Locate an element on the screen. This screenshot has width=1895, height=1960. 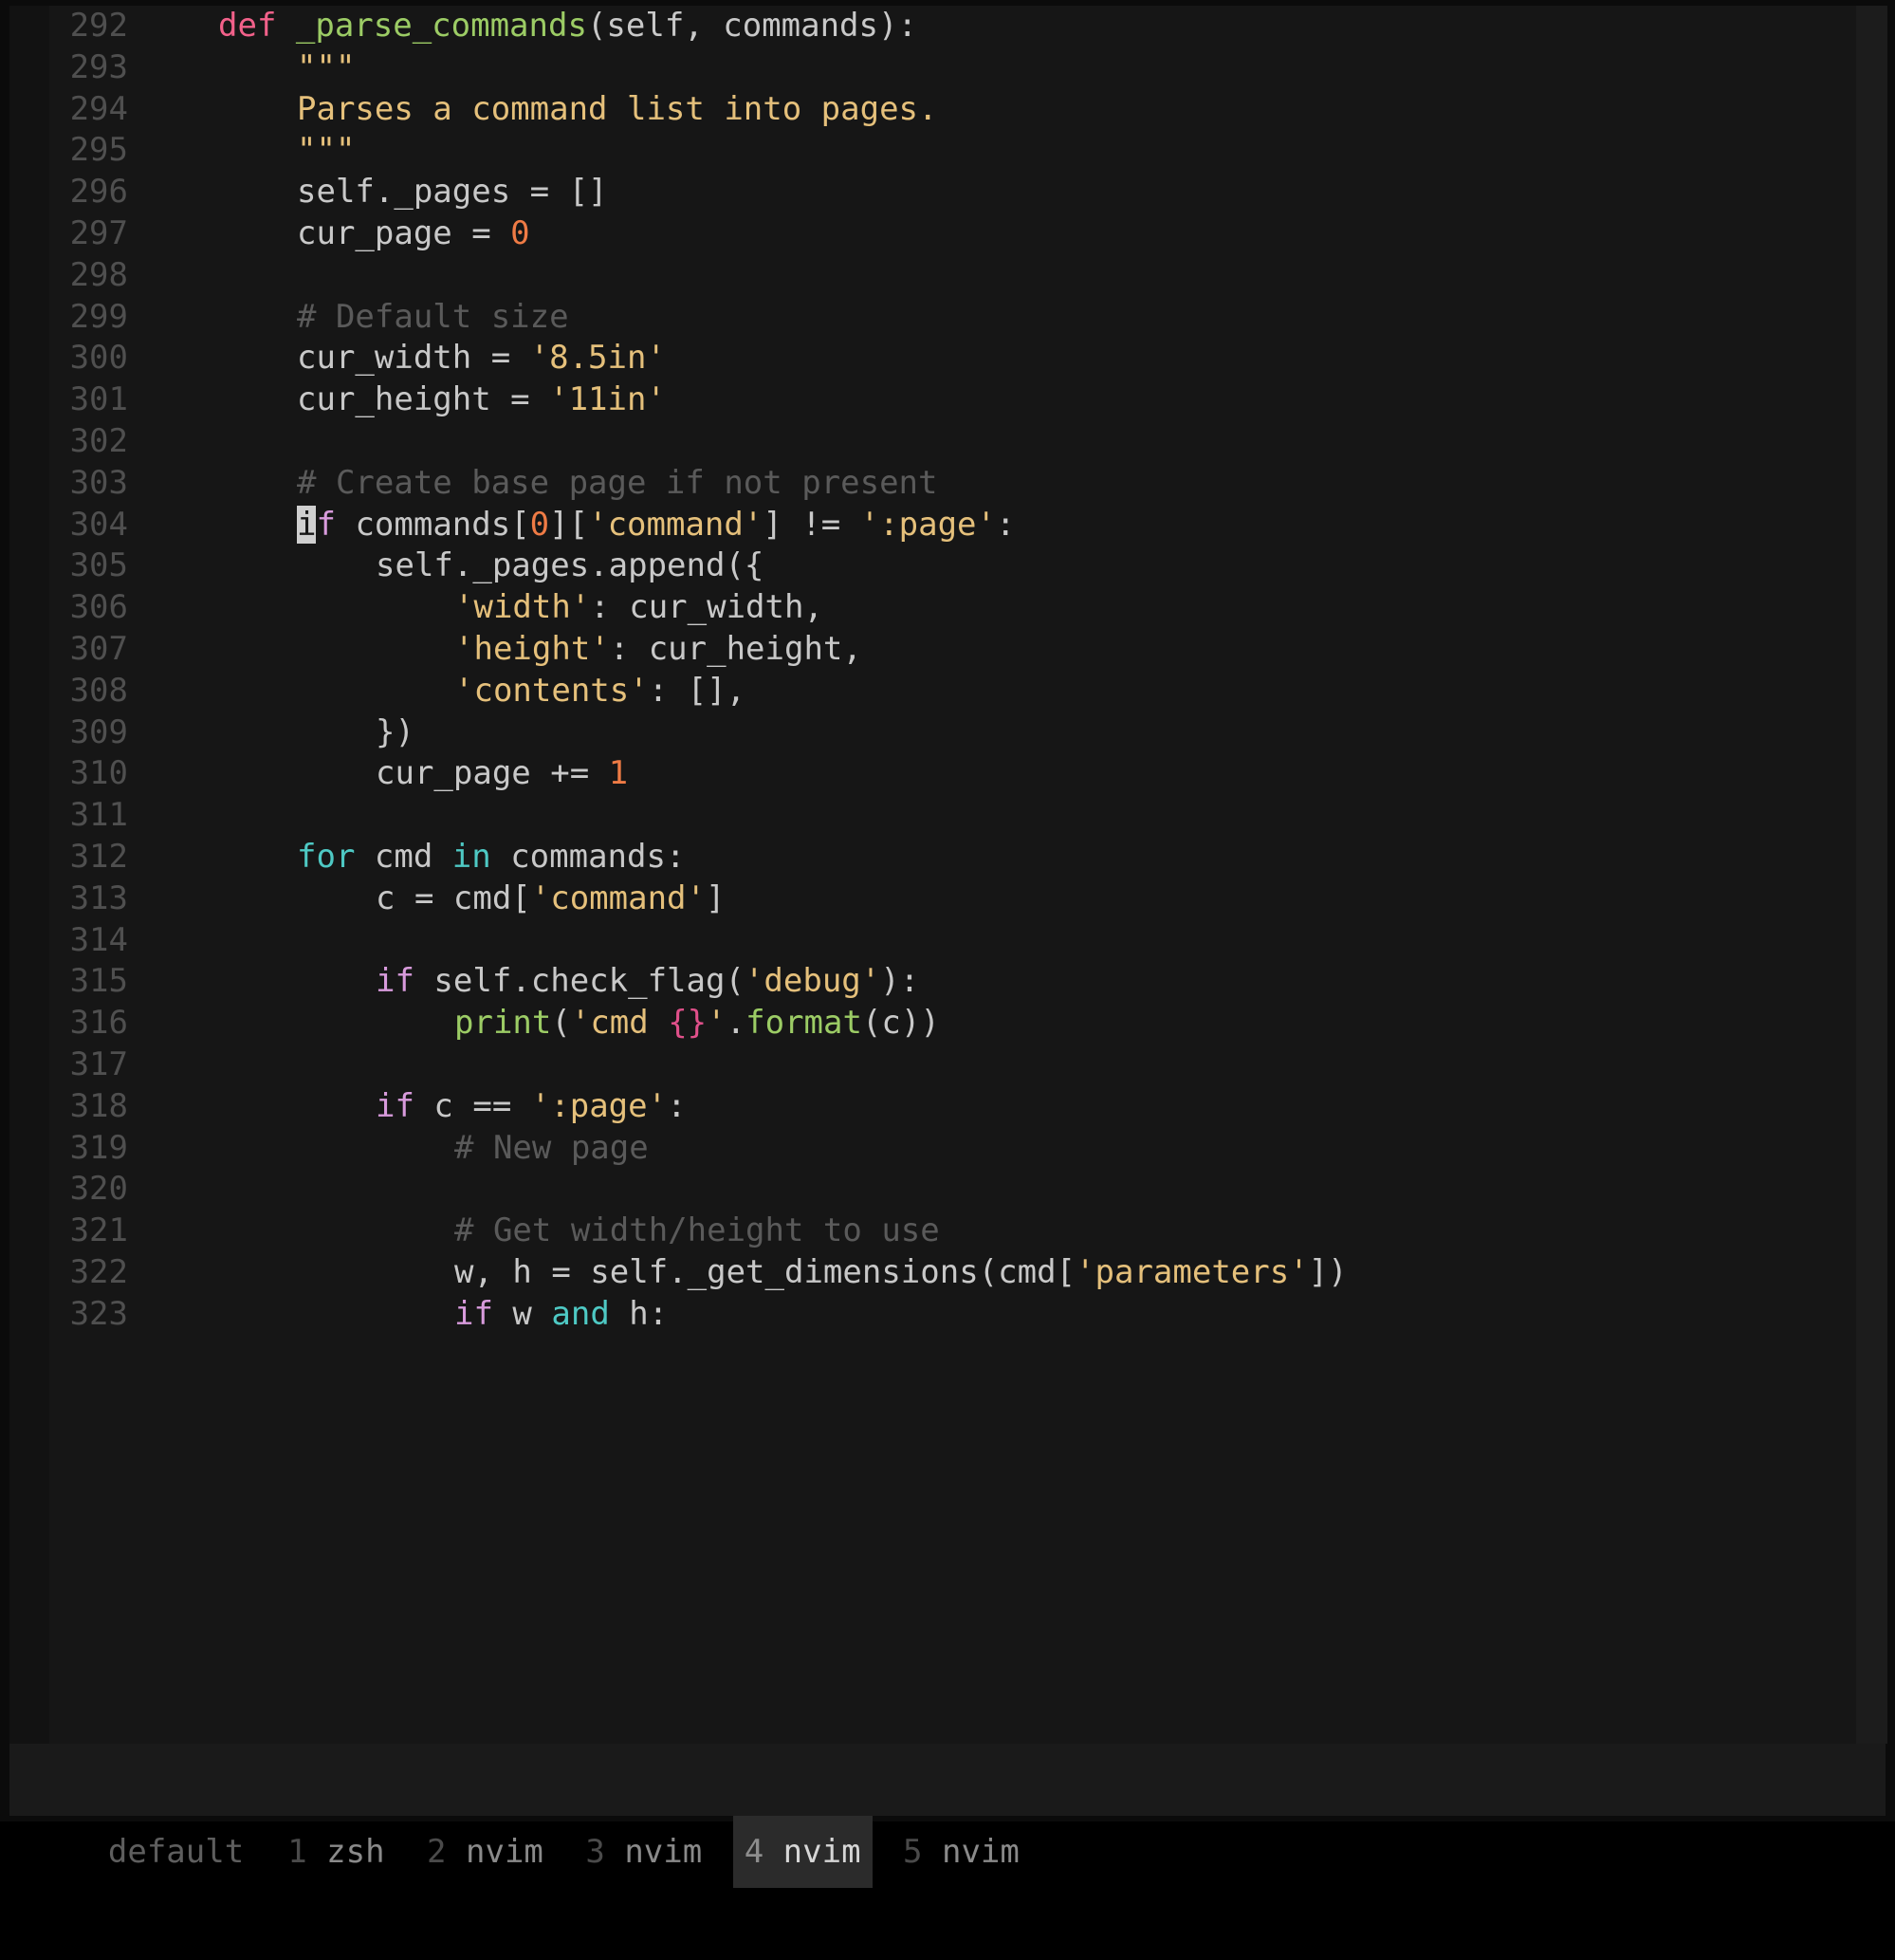
line-number: 293 is located at coordinates (98, 66).